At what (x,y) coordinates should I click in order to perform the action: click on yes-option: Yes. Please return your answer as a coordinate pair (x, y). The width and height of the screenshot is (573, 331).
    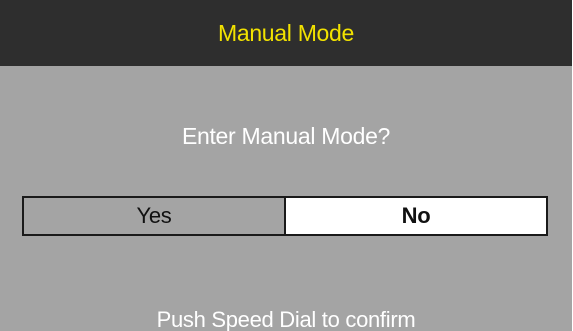
    Looking at the image, I should click on (155, 216).